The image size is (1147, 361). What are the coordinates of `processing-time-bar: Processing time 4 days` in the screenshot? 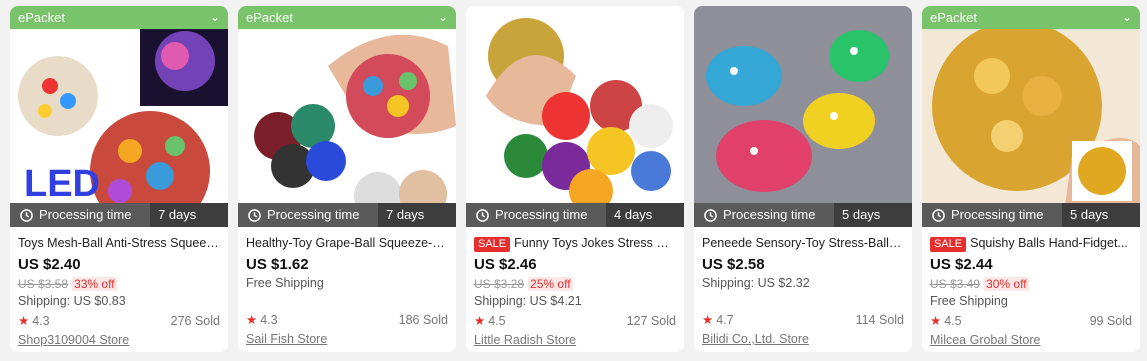 It's located at (575, 215).